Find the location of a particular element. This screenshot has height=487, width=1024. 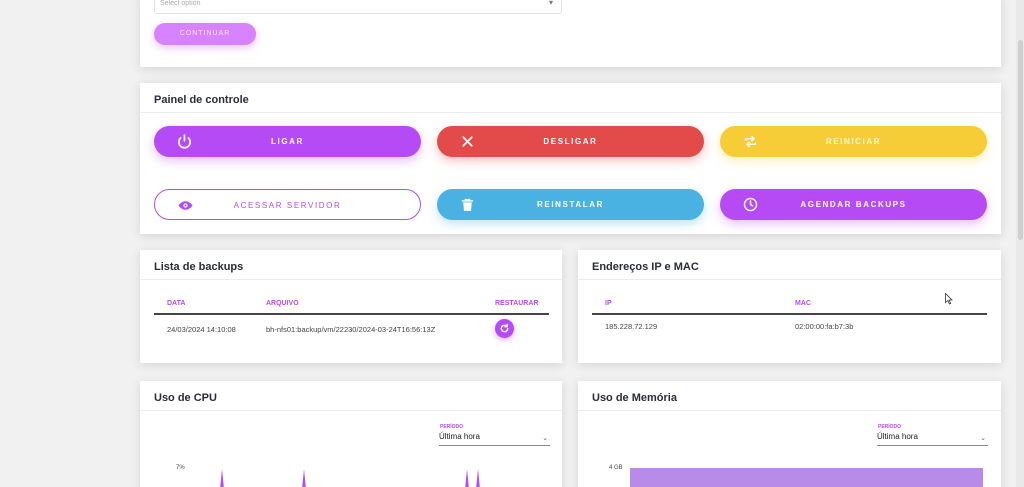

schedule-backups-button: AGENDAR BACKUPS is located at coordinates (853, 204).